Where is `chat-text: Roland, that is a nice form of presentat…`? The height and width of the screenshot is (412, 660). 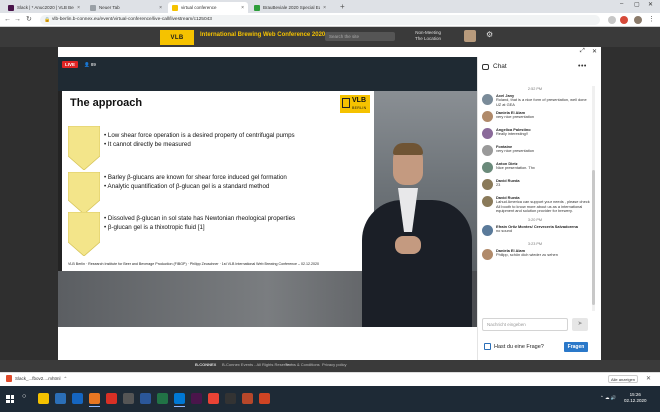 chat-text: Roland, that is a nice form of presentat… is located at coordinates (541, 102).